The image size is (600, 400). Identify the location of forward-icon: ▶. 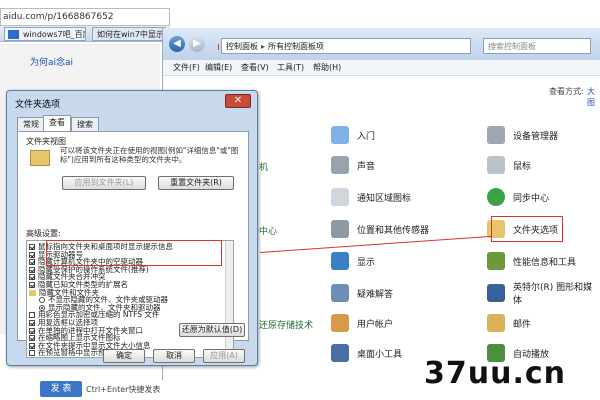
(197, 44).